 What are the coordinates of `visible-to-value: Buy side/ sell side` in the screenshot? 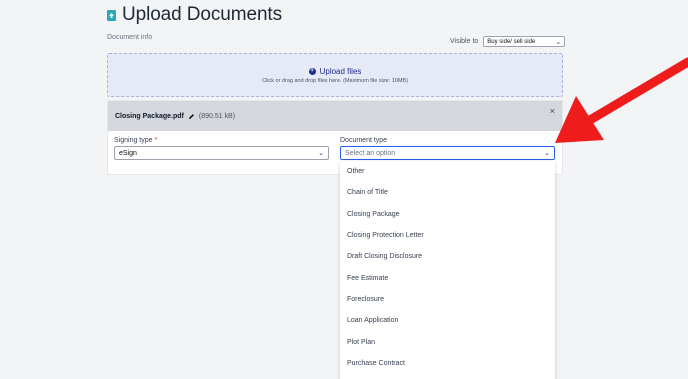 It's located at (511, 41).